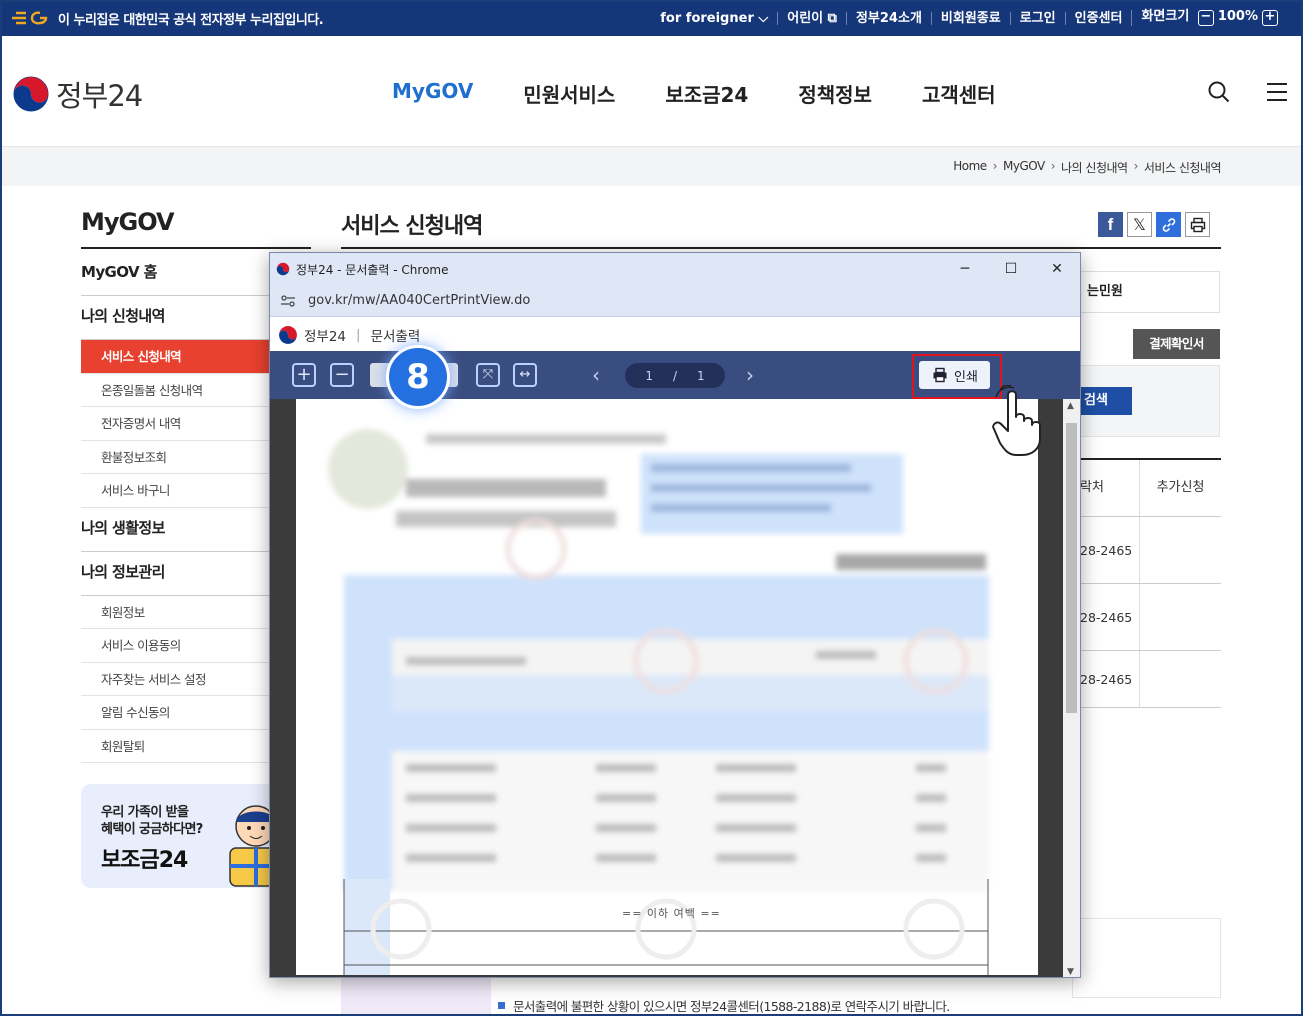 Image resolution: width=1303 pixels, height=1016 pixels. I want to click on printer-icon, so click(1197, 224).